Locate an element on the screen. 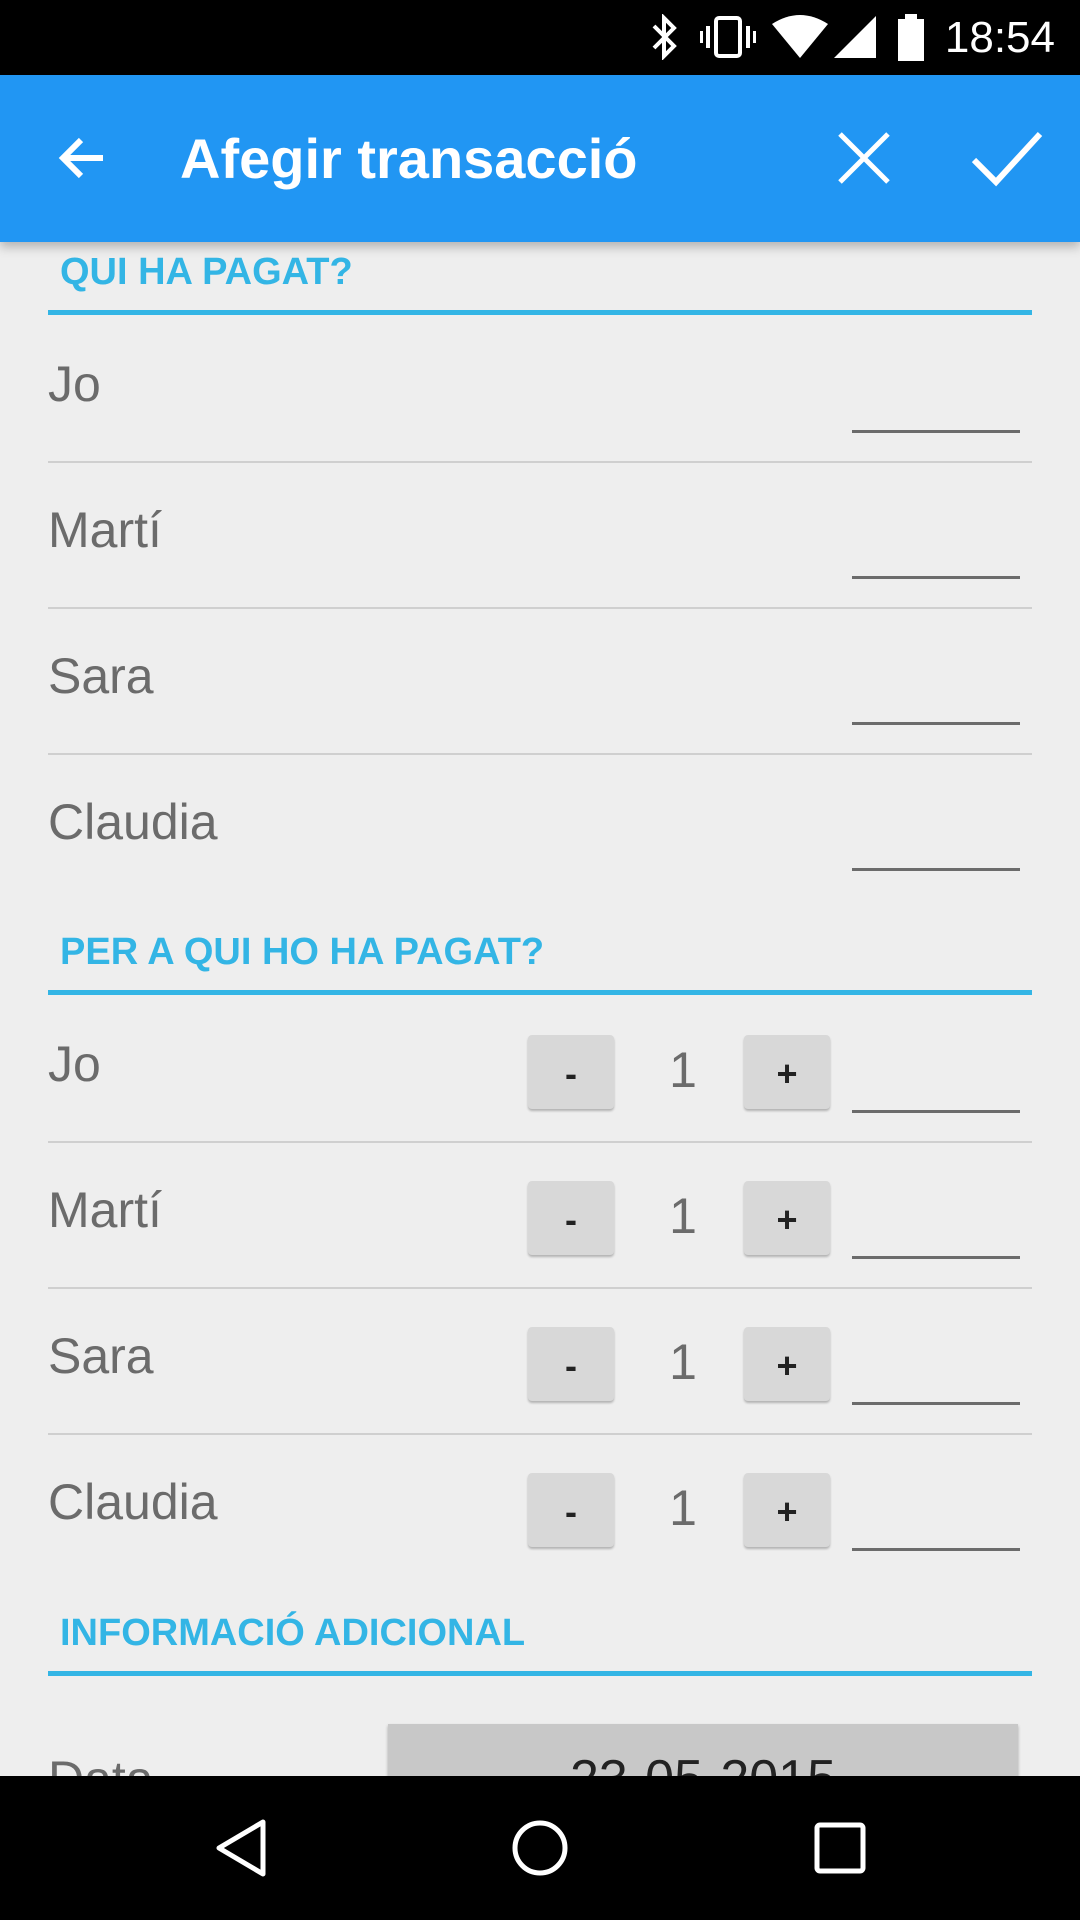 This screenshot has width=1080, height=1920. navigation-bar is located at coordinates (540, 1848).